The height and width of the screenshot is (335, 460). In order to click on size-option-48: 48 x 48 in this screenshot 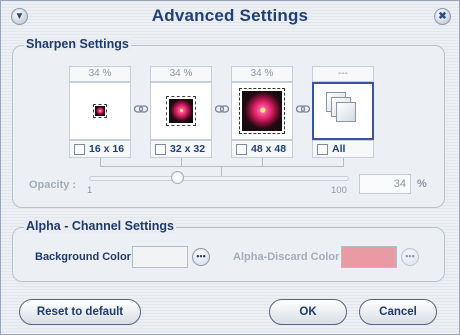, I will do `click(262, 149)`.